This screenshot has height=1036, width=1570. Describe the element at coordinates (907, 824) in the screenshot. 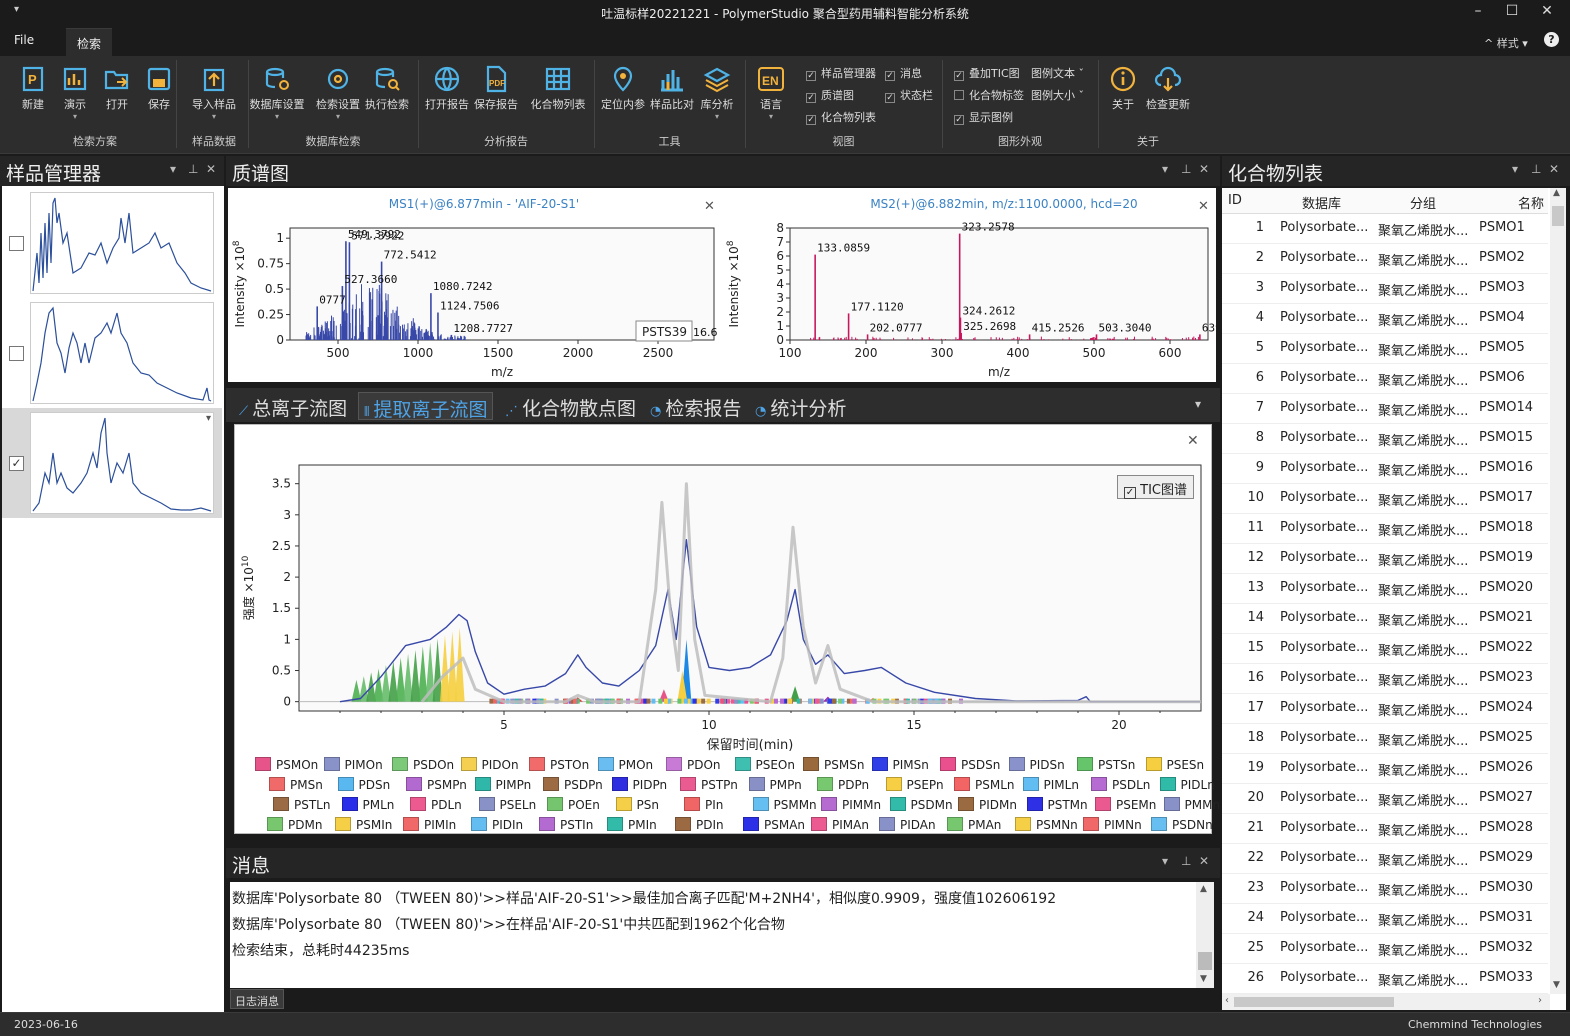

I see `legend-item: PIDAn` at that location.